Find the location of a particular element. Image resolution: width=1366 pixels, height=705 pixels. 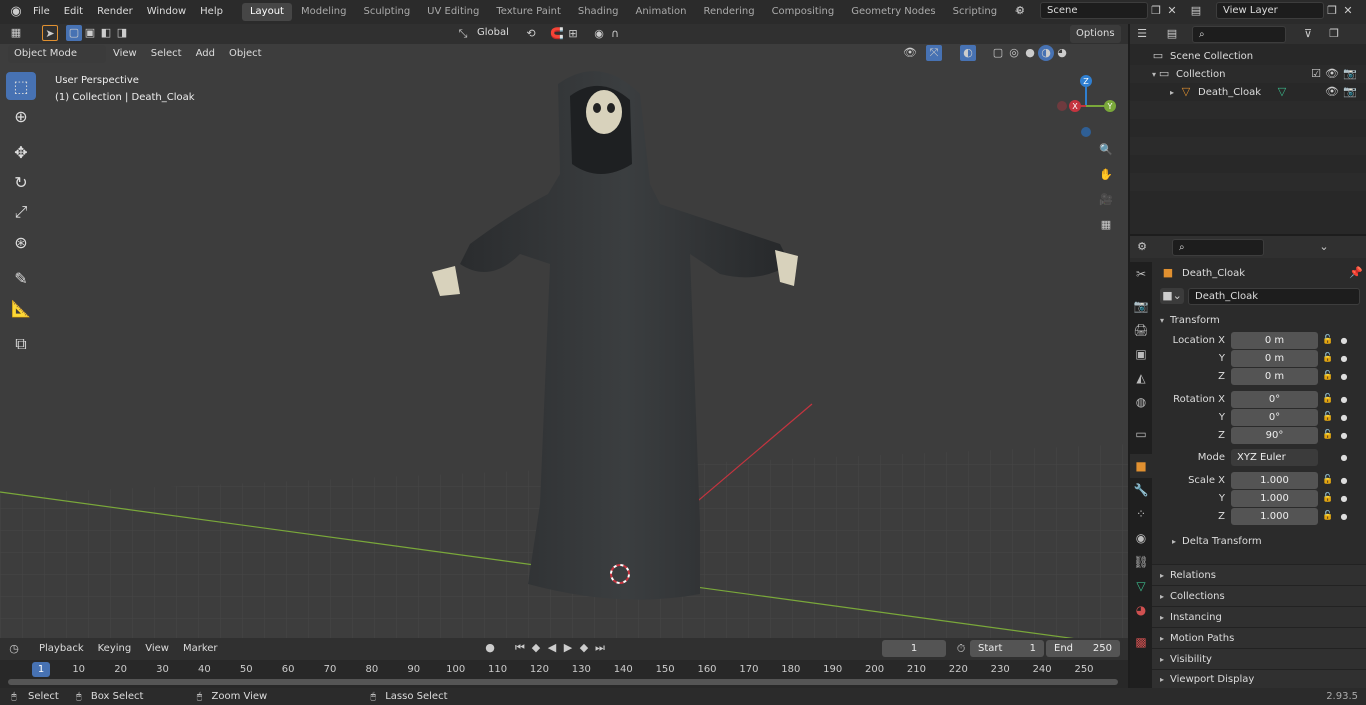

object-tab-icon: ■ is located at coordinates (1141, 466).